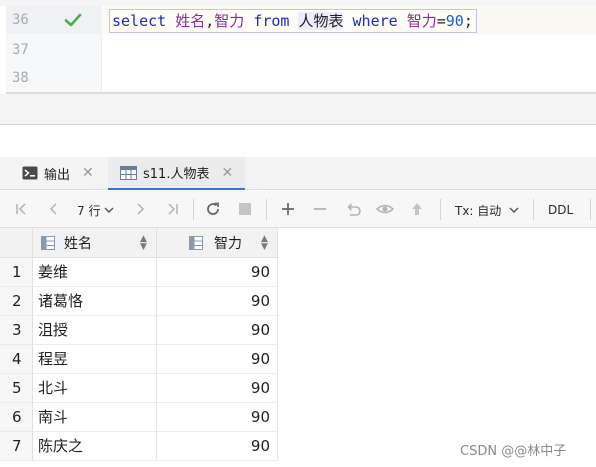 This screenshot has height=467, width=596. I want to click on row-number: 6, so click(16, 417).